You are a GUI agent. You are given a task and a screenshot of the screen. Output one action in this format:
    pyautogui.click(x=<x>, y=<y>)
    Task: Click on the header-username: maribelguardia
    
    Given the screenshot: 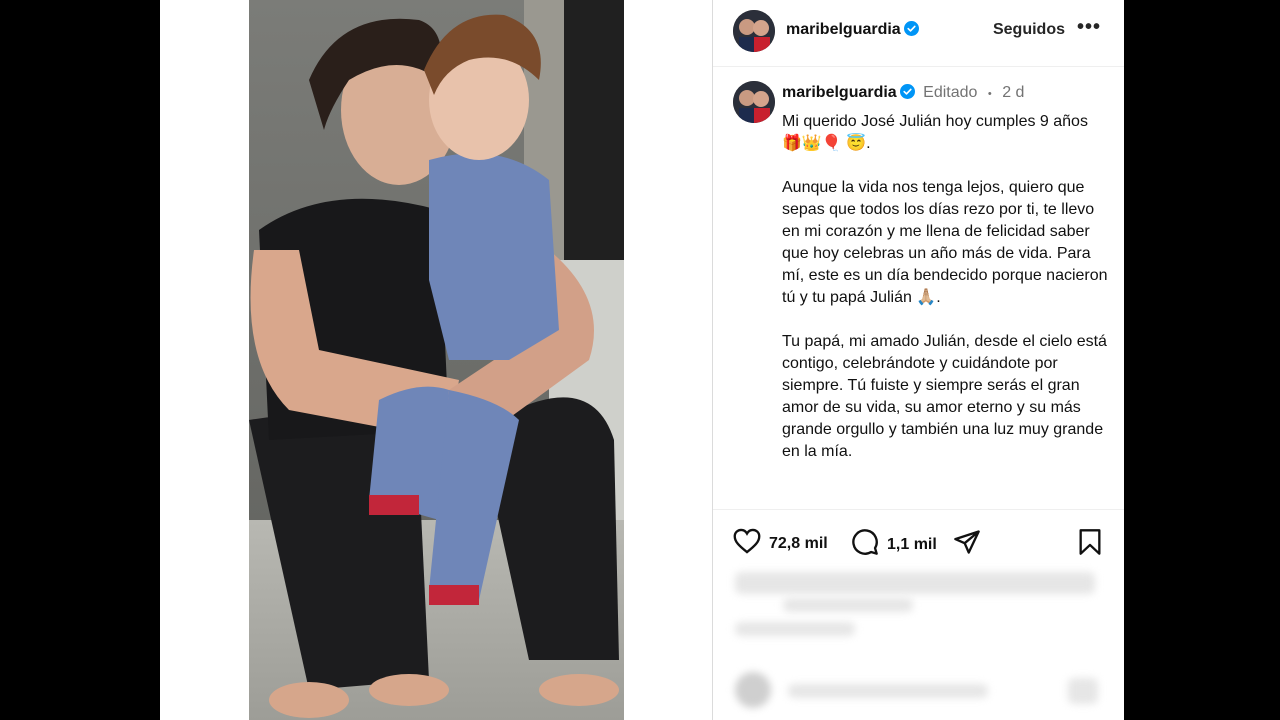 What is the action you would take?
    pyautogui.click(x=852, y=30)
    